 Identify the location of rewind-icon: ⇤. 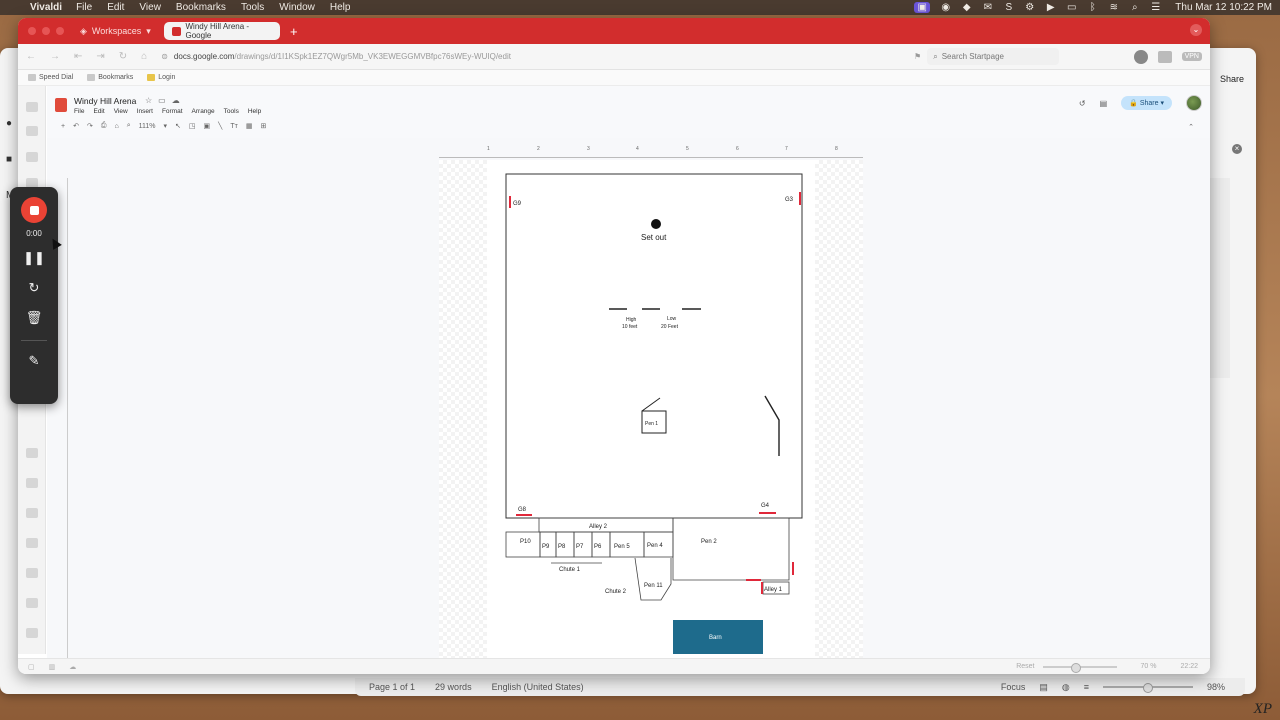
(78, 56).